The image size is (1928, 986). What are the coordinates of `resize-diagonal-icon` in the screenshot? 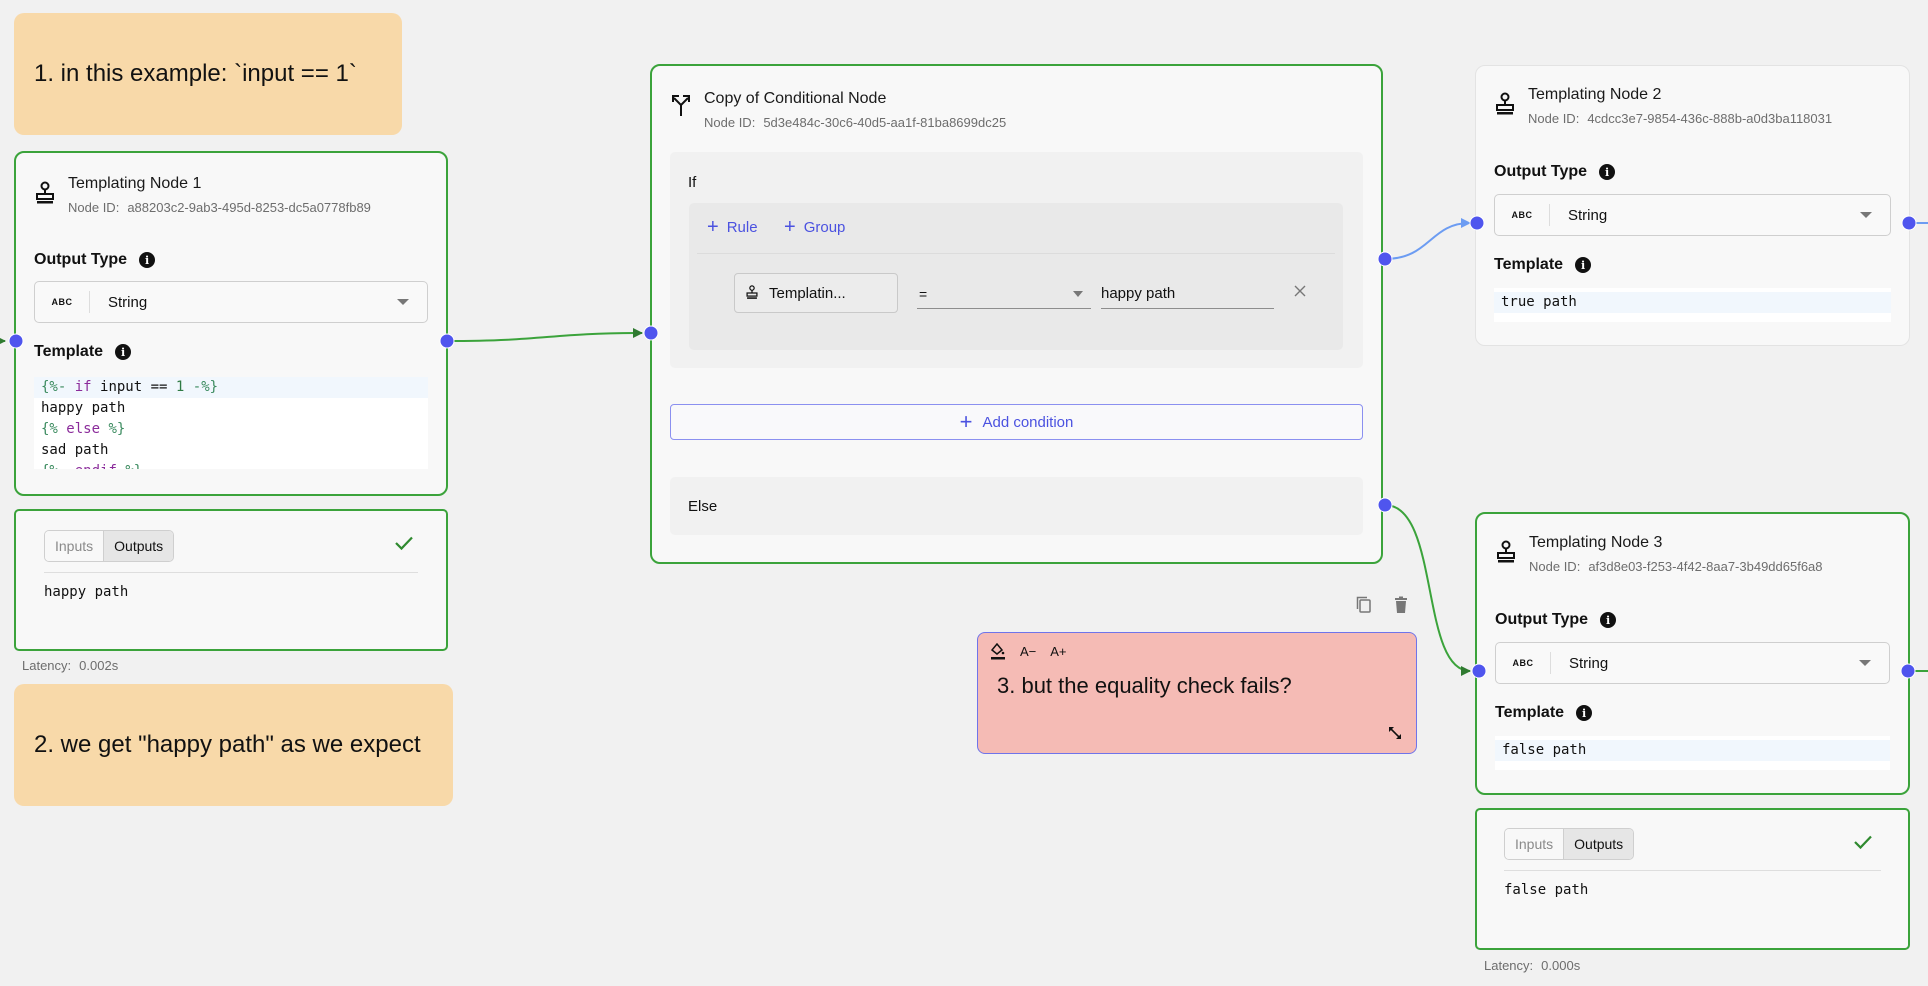 It's located at (1395, 733).